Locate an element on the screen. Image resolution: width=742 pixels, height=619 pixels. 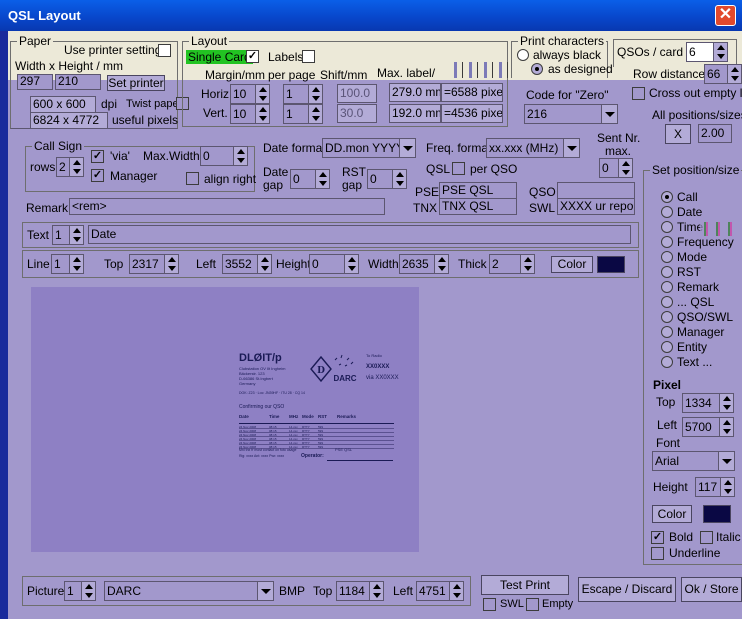
picture-select: DARC is located at coordinates (189, 591).